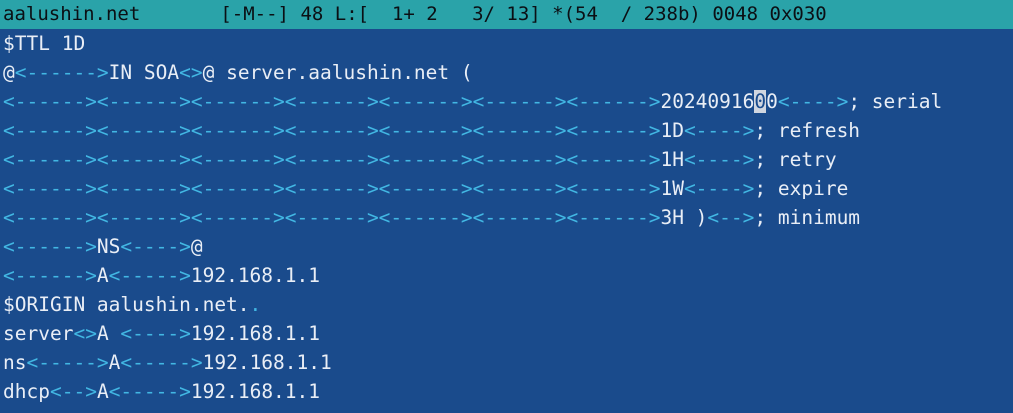 The width and height of the screenshot is (1013, 413). What do you see at coordinates (895, 101) in the screenshot?
I see `line-text: ; serial` at bounding box center [895, 101].